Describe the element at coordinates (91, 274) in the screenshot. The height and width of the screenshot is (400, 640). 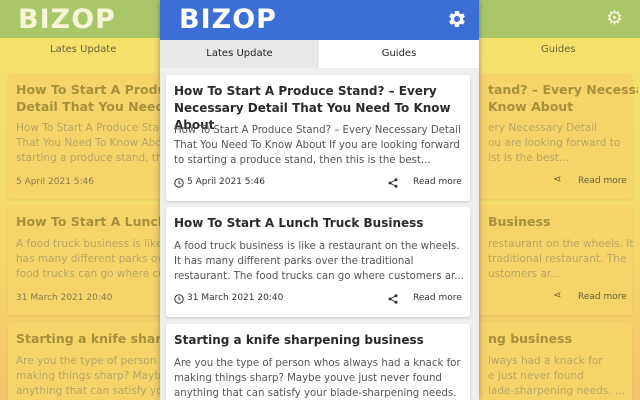
I see `background-card-excerpt: food trucks can go where custo` at that location.